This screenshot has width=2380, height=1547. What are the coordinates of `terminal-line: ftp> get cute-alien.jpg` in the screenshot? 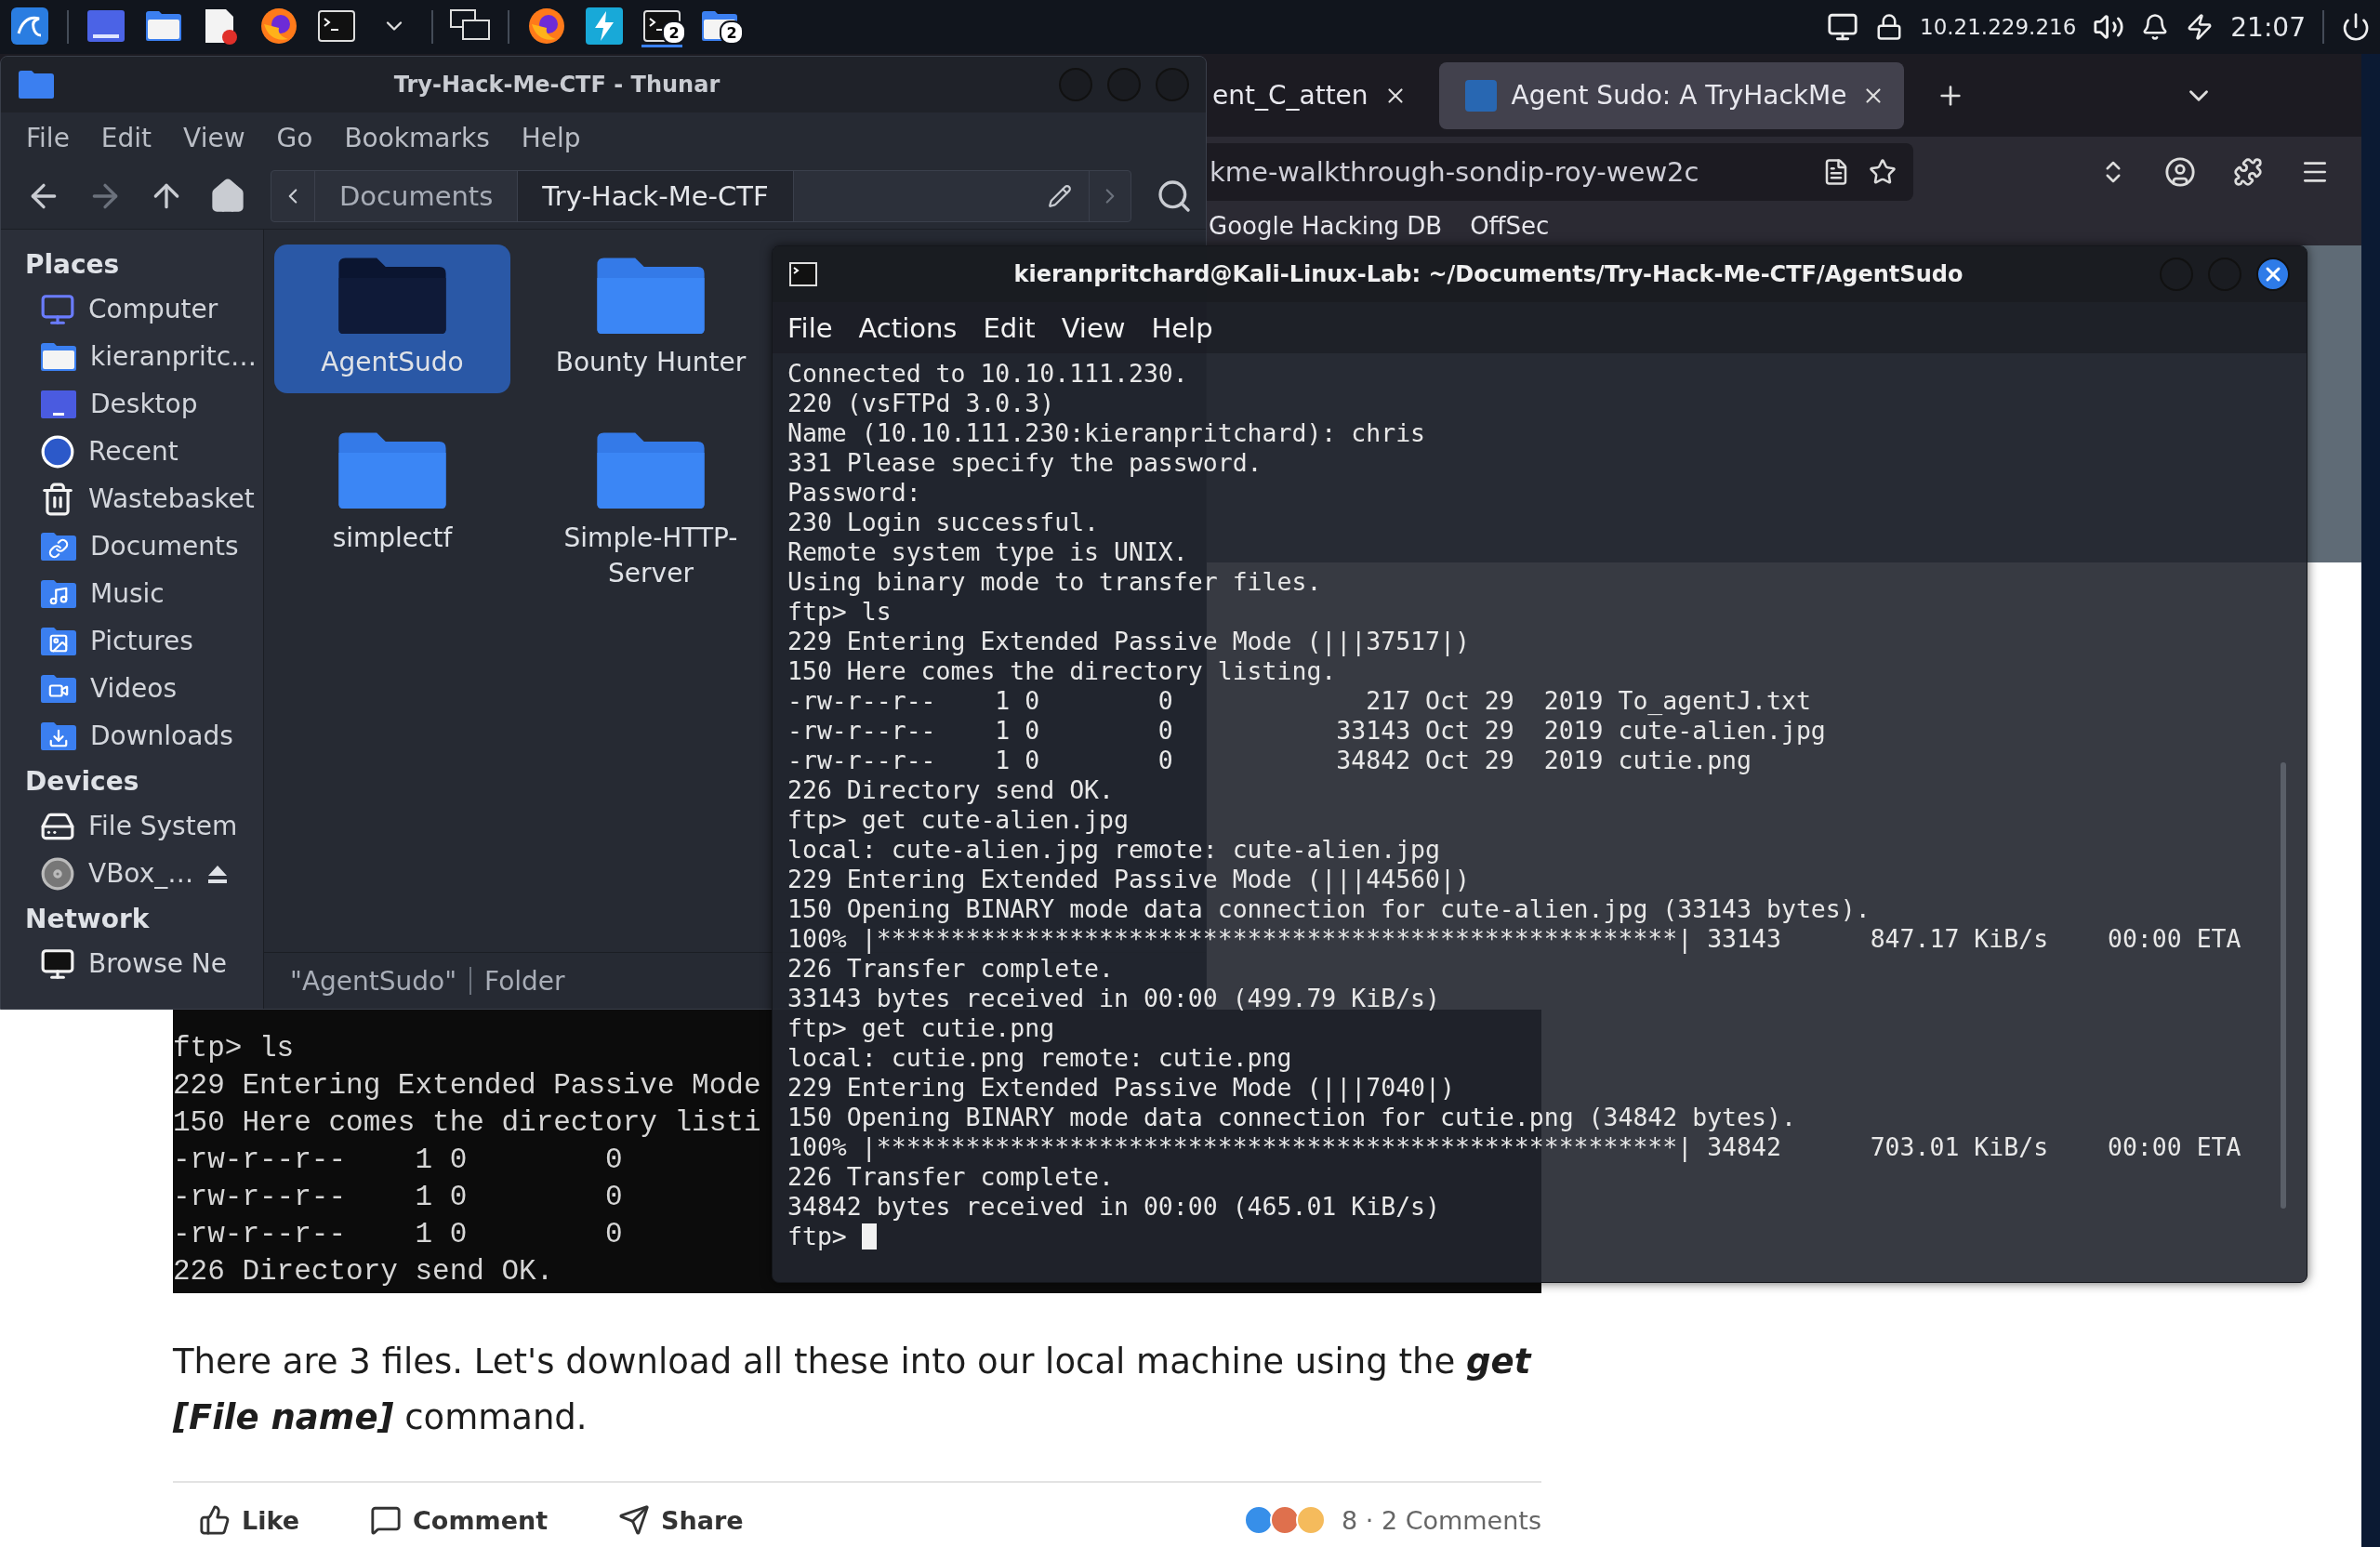 It's located at (958, 820).